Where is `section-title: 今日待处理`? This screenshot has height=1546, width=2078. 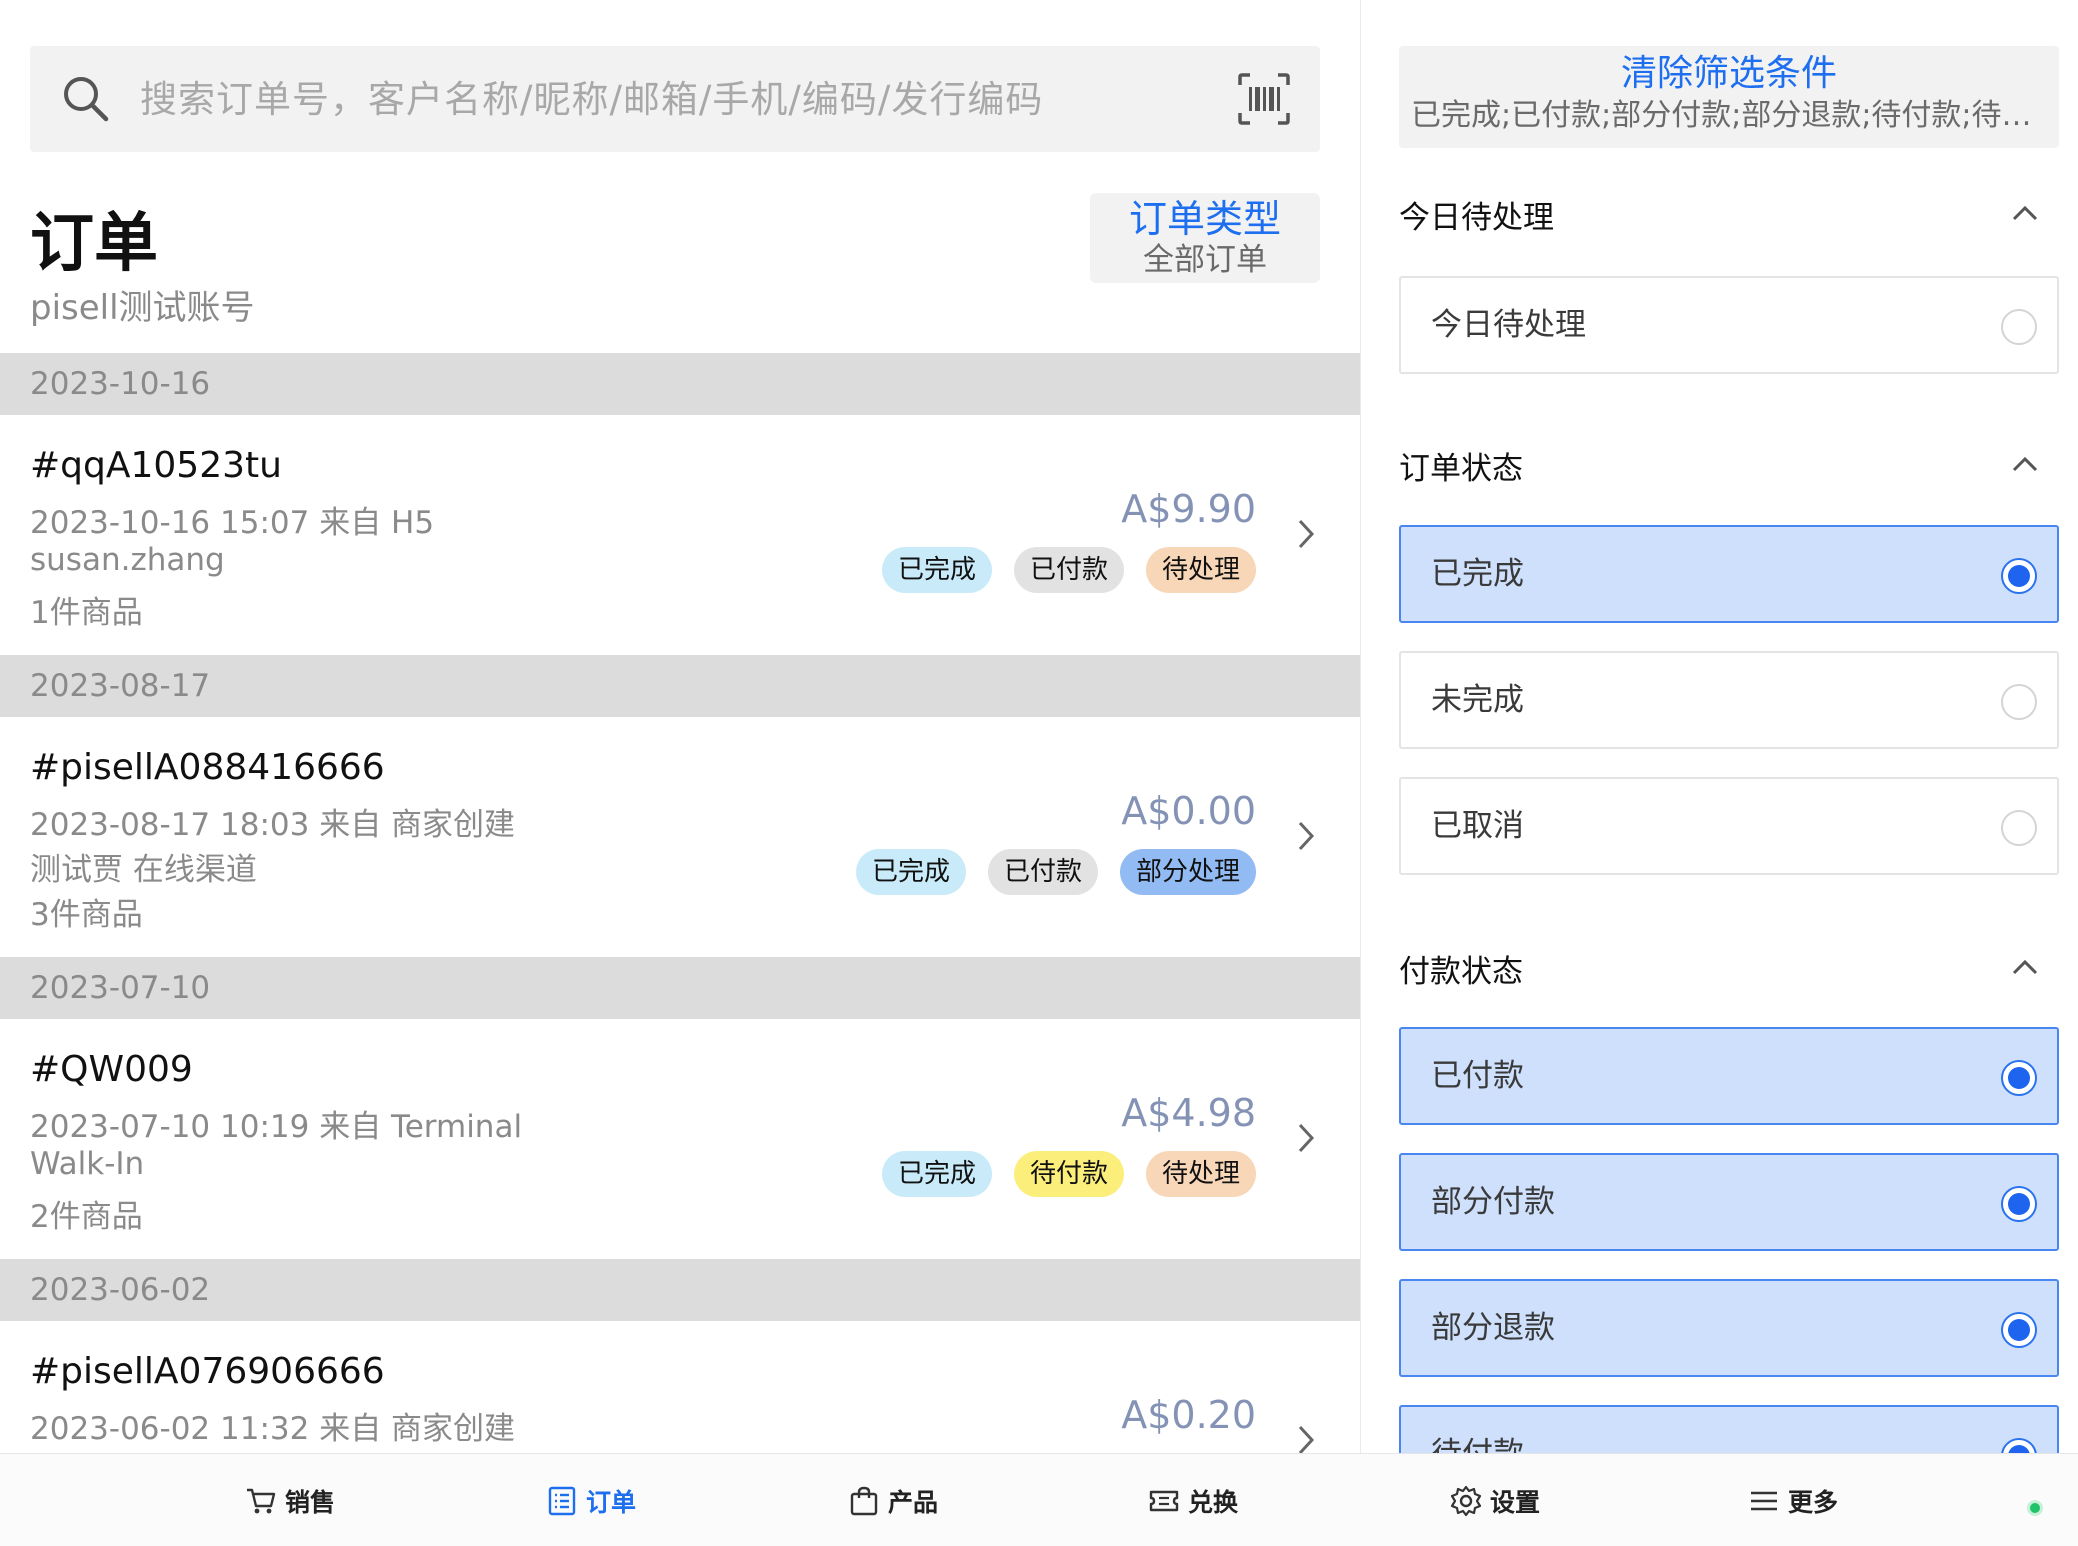
section-title: 今日待处理 is located at coordinates (1476, 218).